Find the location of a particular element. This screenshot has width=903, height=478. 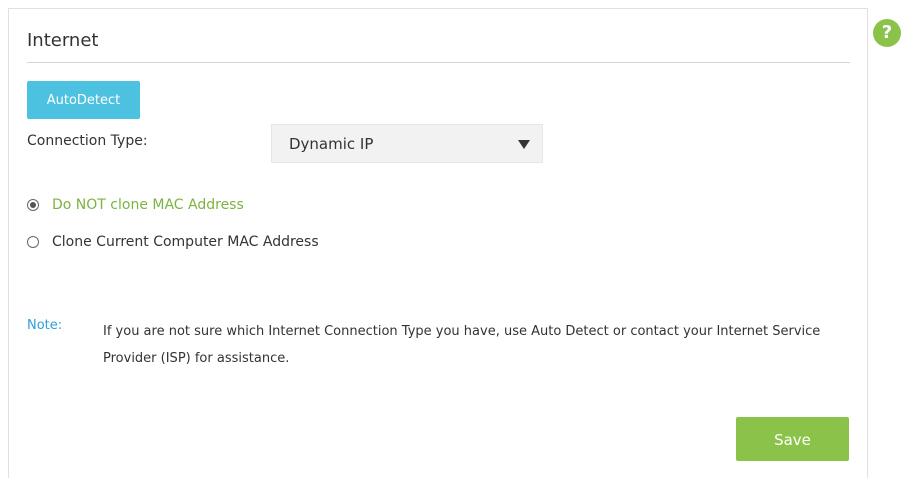

title-divider is located at coordinates (438, 62).